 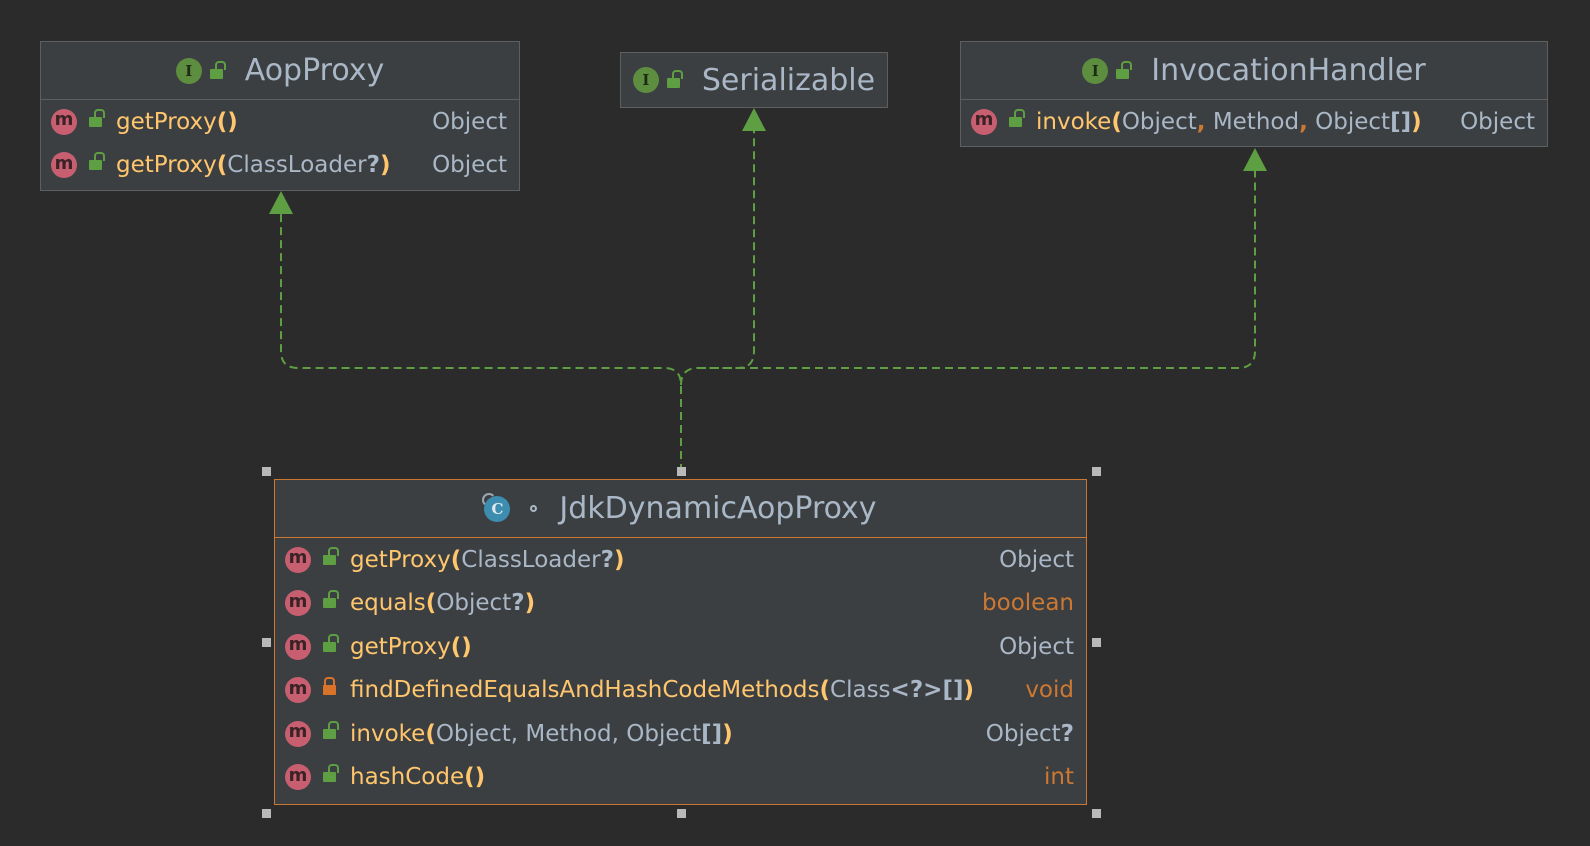 What do you see at coordinates (718, 508) in the screenshot?
I see `node-title: JdkDynamicAopProxy` at bounding box center [718, 508].